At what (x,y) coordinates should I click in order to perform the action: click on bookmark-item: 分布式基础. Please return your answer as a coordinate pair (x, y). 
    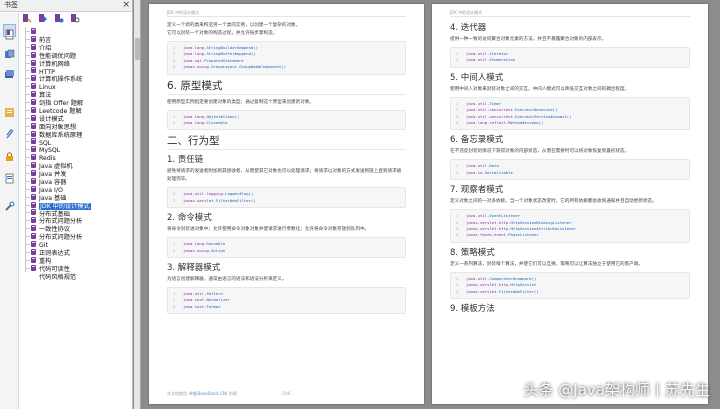
    Looking at the image, I should click on (77, 209).